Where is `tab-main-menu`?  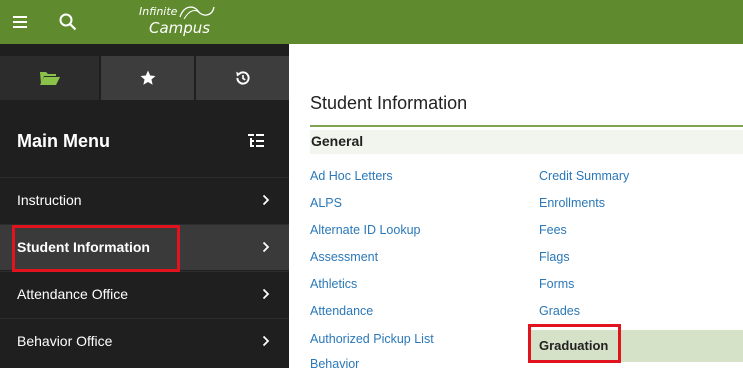
tab-main-menu is located at coordinates (49, 78).